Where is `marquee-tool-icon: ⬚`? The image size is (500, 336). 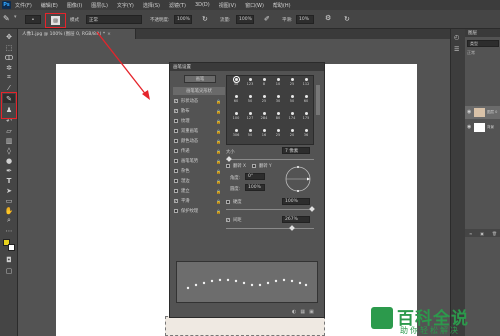 marquee-tool-icon: ⬚ is located at coordinates (9, 47).